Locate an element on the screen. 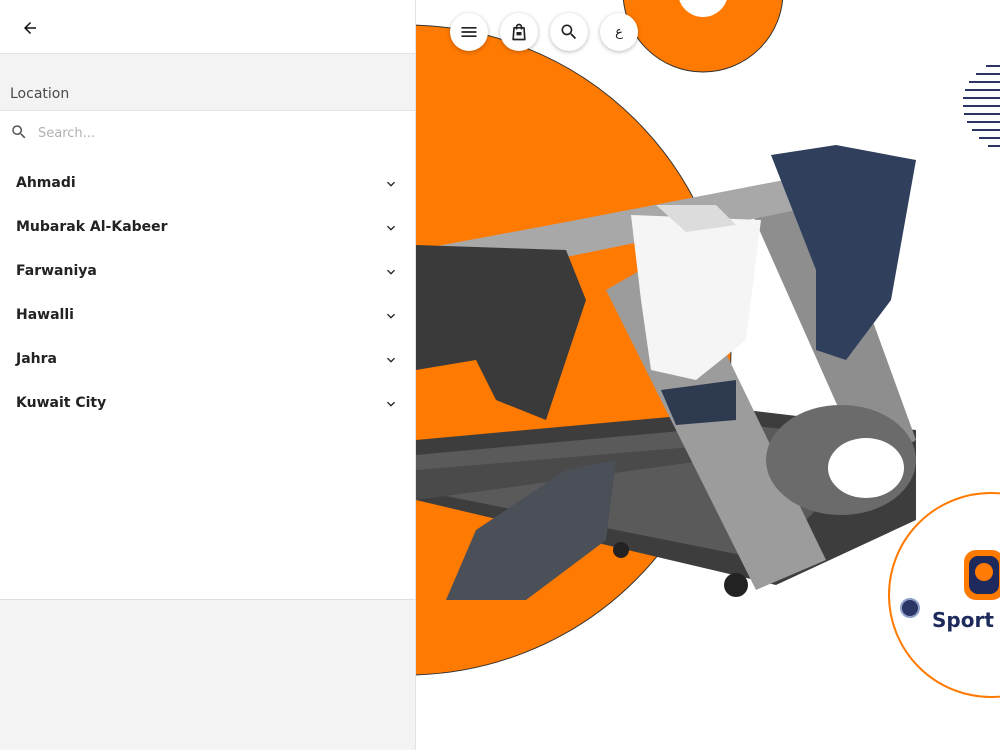 The image size is (1000, 750). region-label: Hawalli is located at coordinates (45, 315).